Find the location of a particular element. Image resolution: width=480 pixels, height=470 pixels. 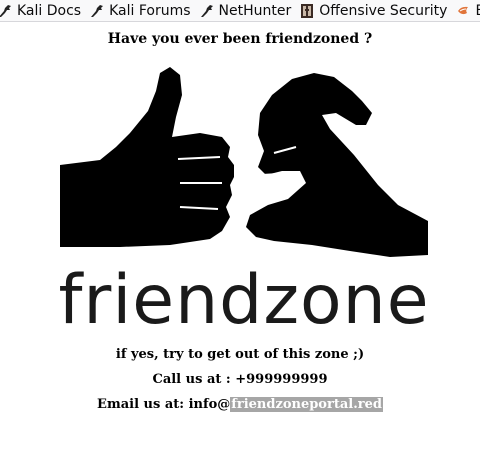

bookmark-label: Ex is located at coordinates (477, 11).